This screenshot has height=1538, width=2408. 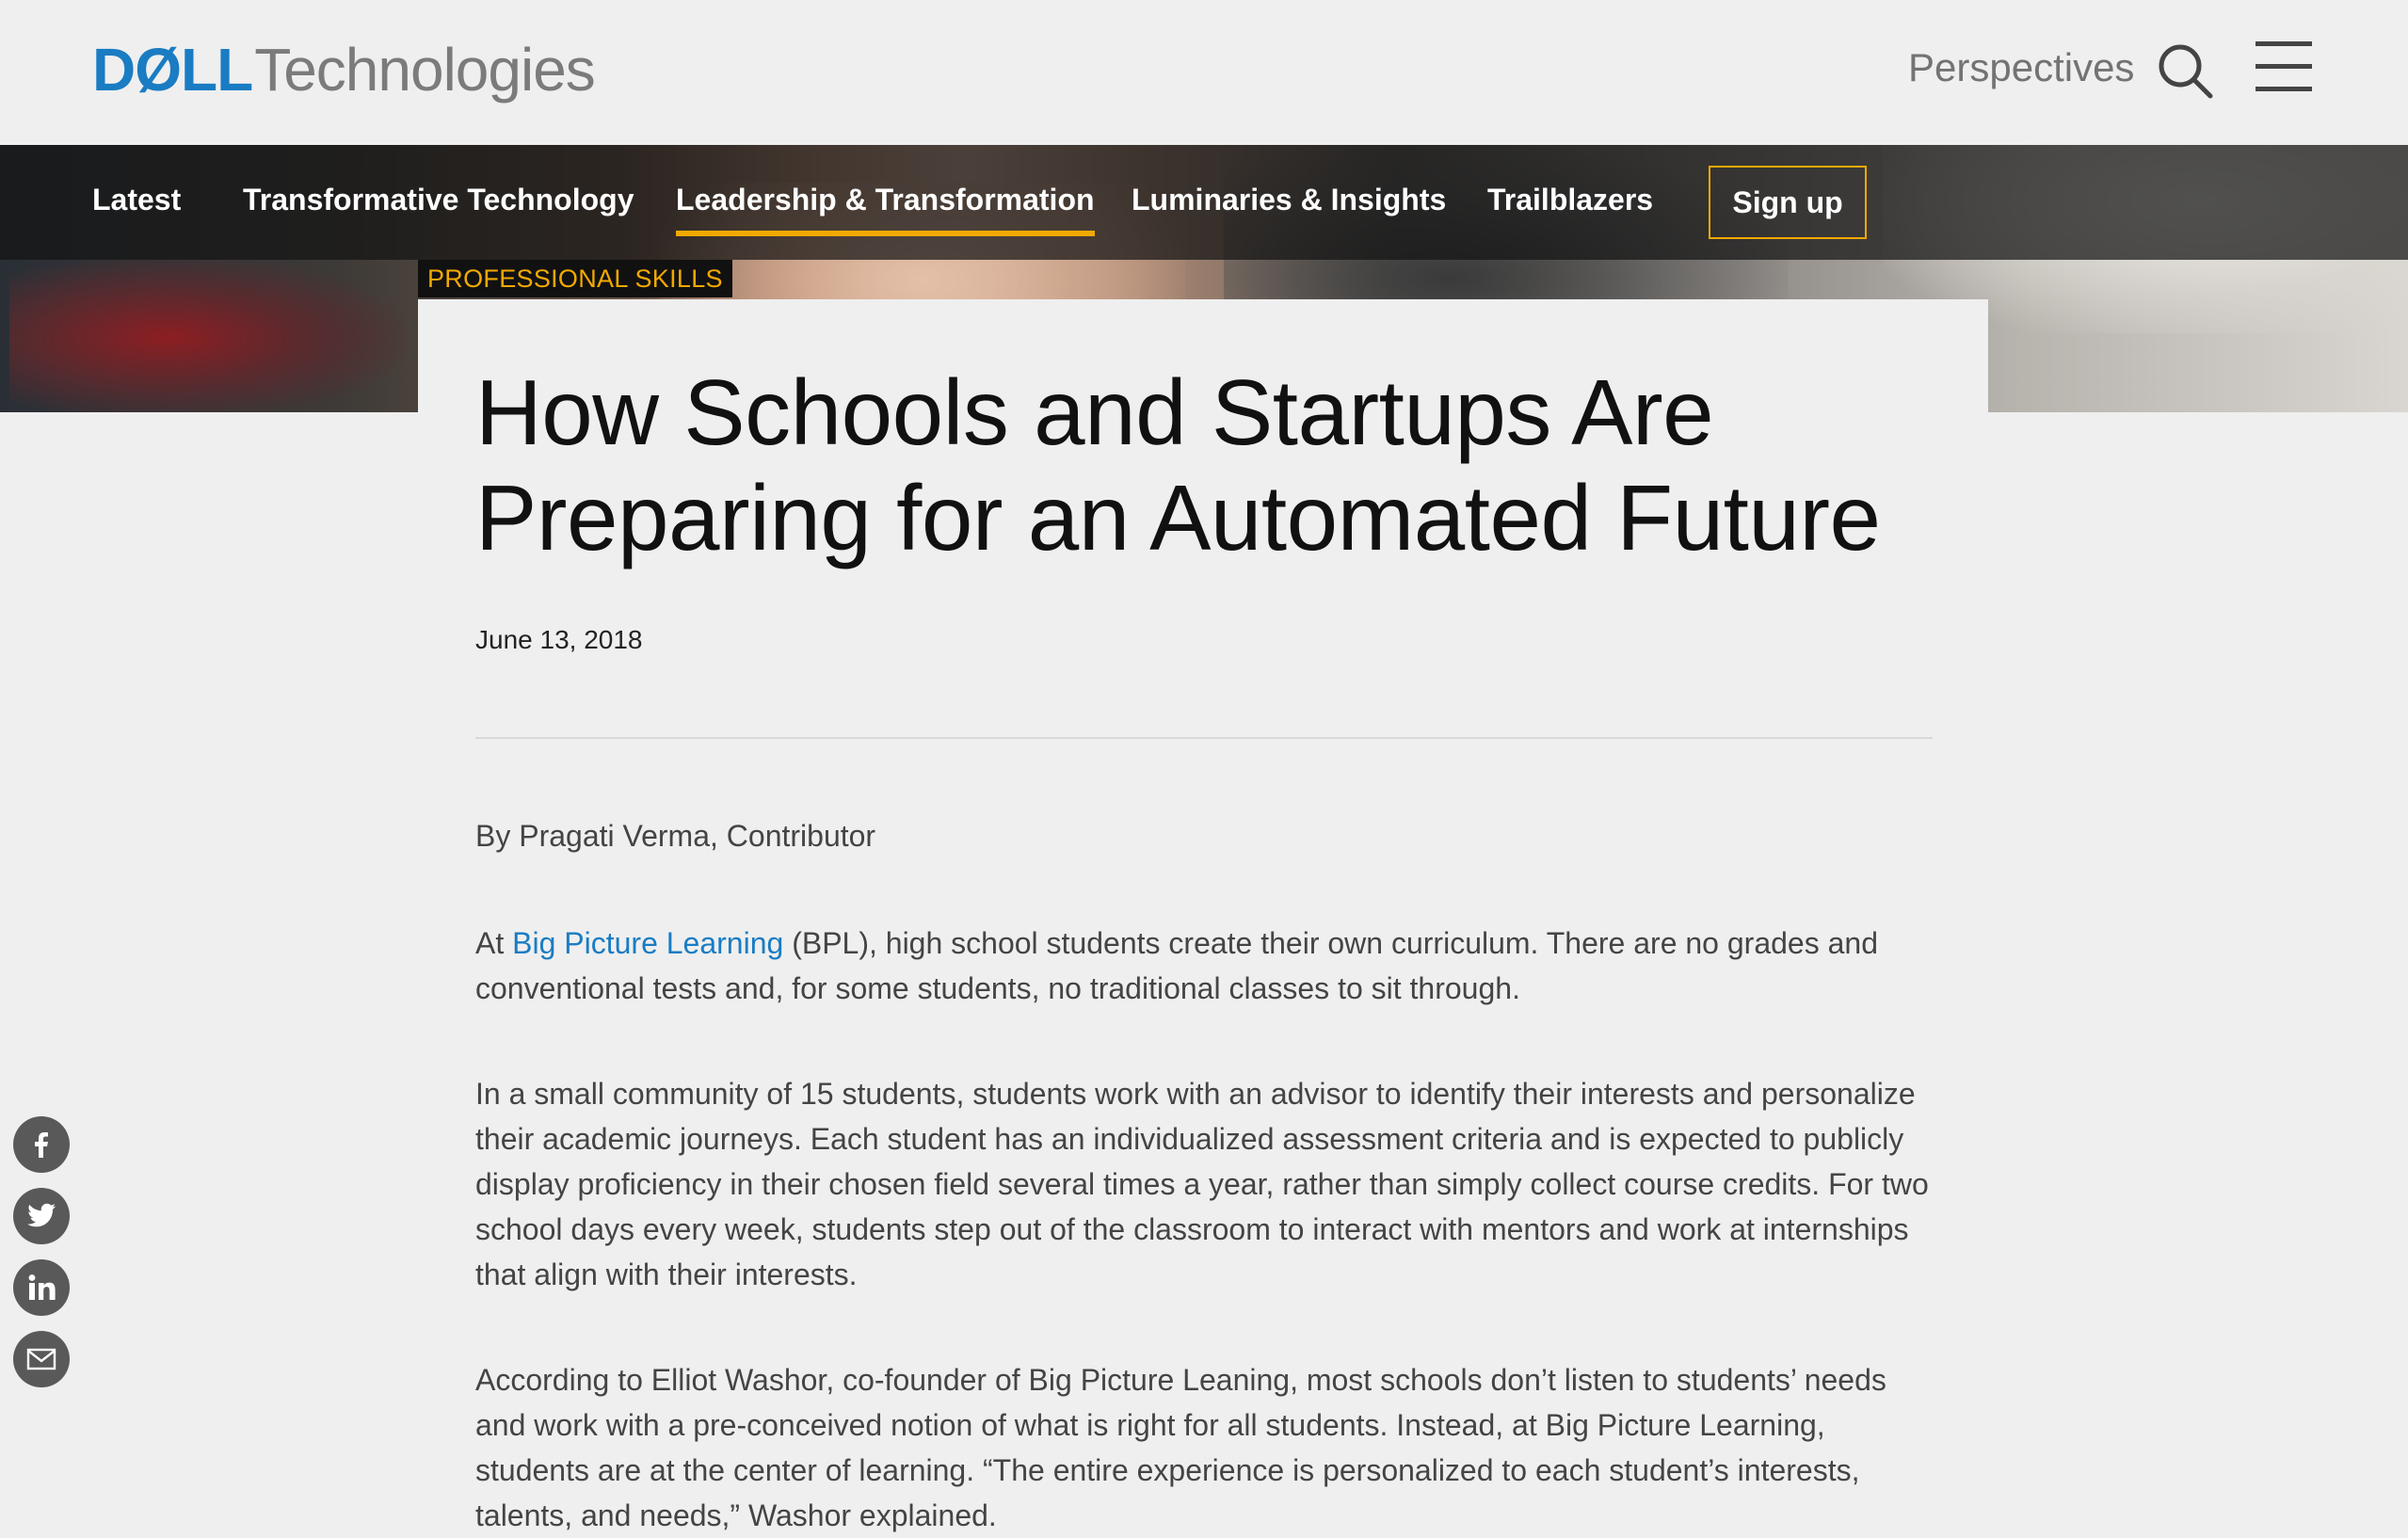 I want to click on perspectives-link: Perspectives, so click(x=2021, y=67).